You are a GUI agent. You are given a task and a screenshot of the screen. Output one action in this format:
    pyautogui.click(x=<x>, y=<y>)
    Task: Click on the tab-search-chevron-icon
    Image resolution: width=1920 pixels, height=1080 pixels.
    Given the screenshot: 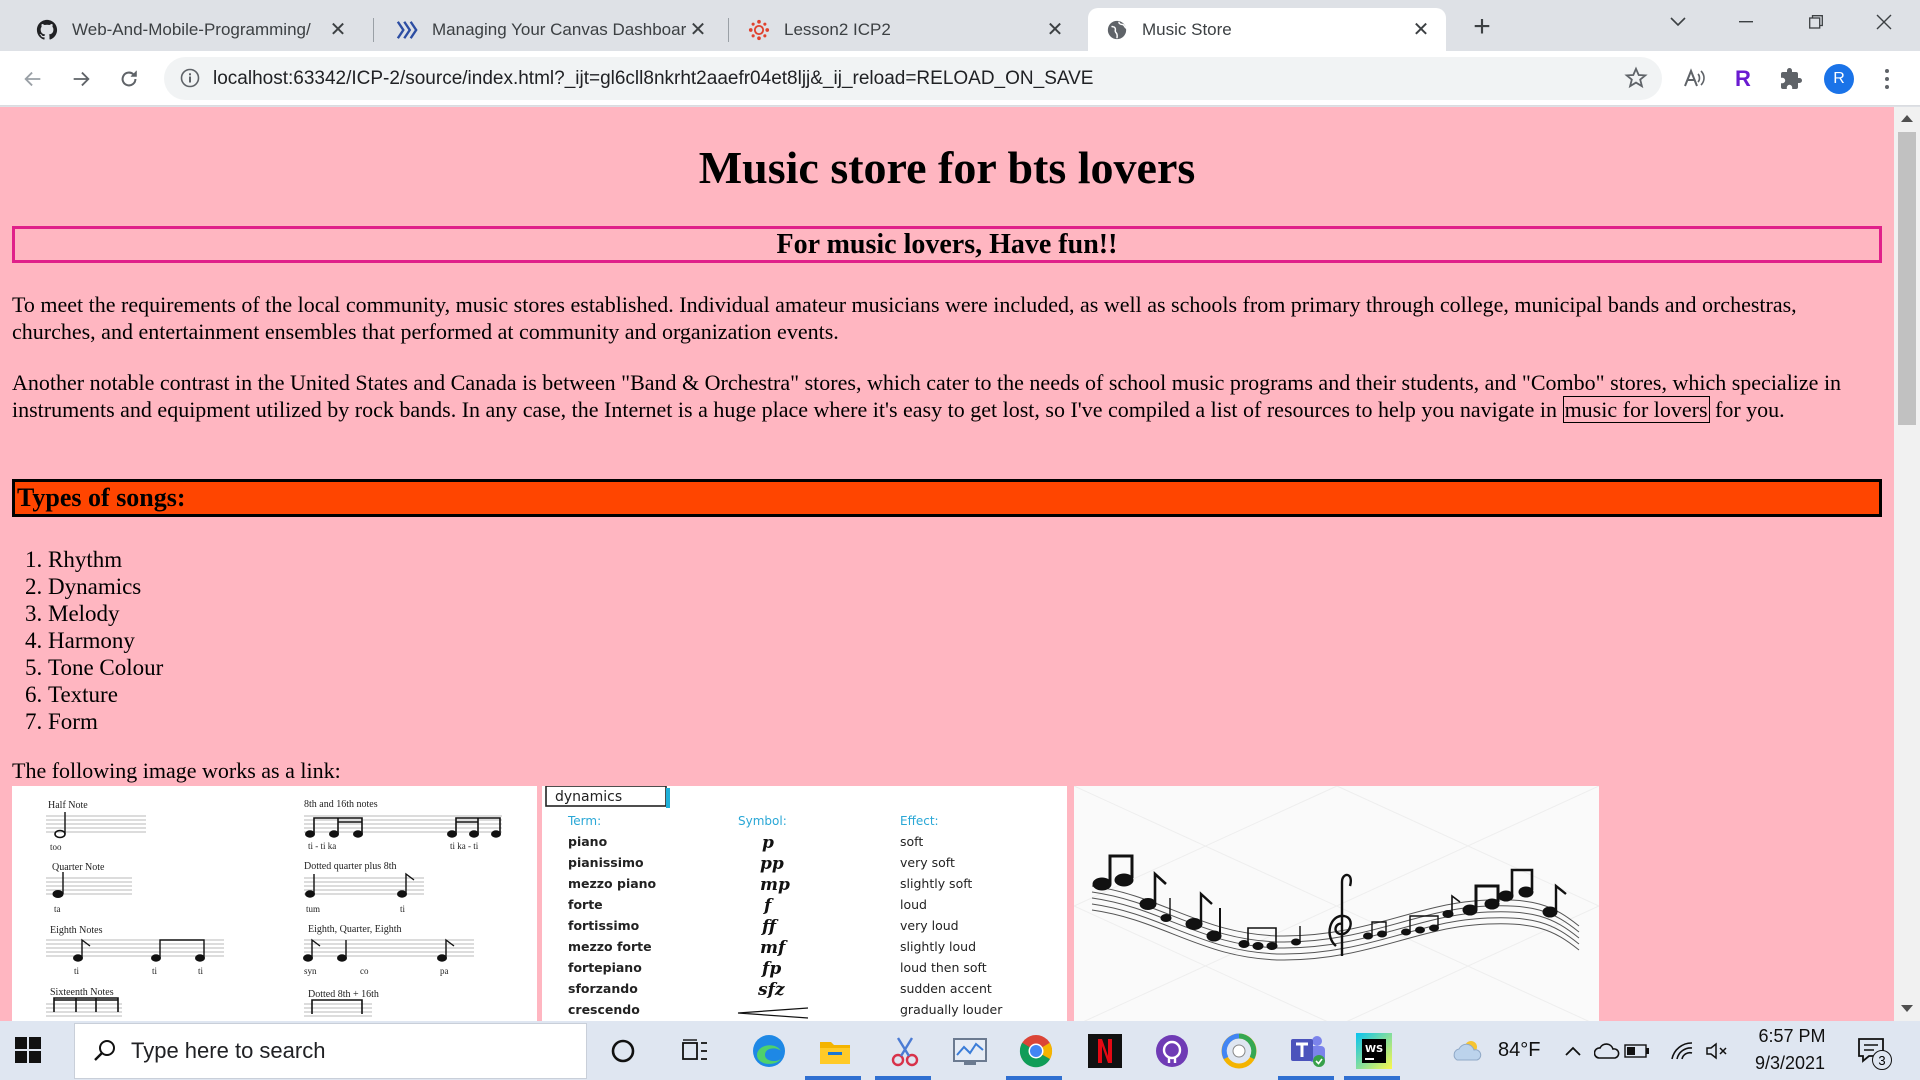 What is the action you would take?
    pyautogui.click(x=1678, y=22)
    